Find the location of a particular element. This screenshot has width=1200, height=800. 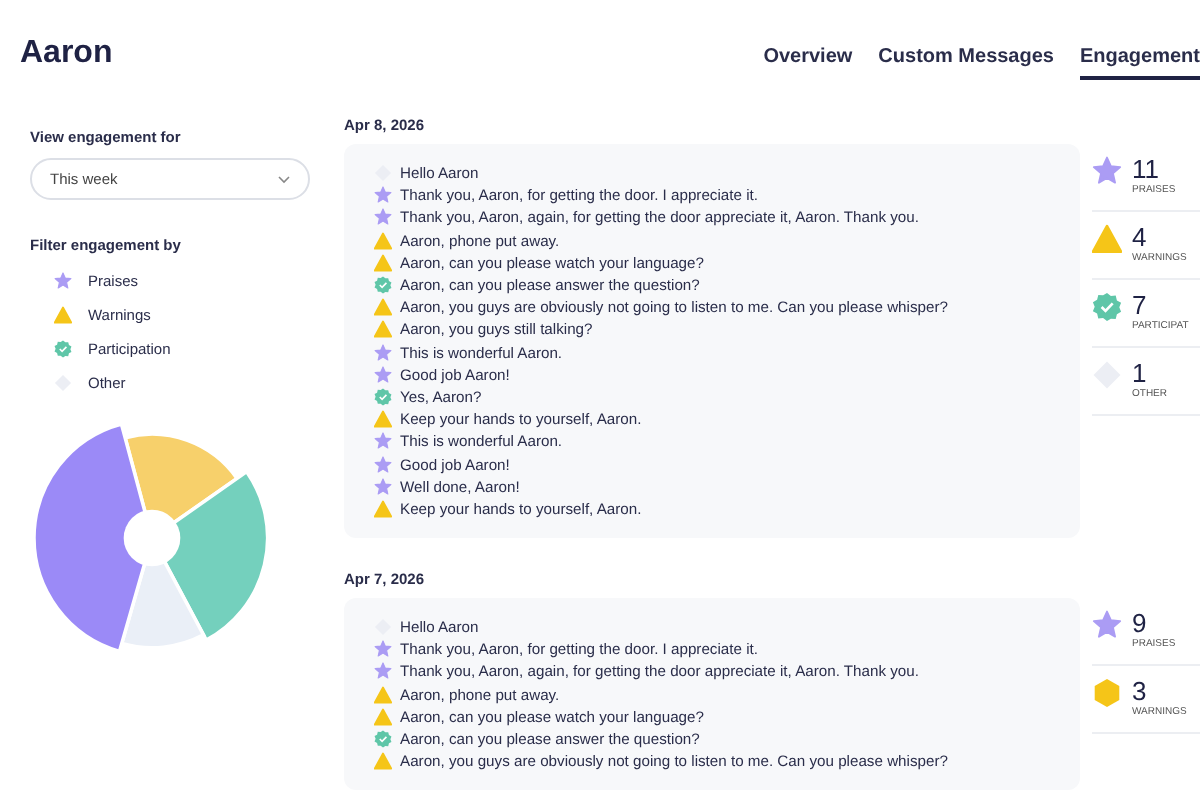

stat-count: 7 is located at coordinates (1140, 305).